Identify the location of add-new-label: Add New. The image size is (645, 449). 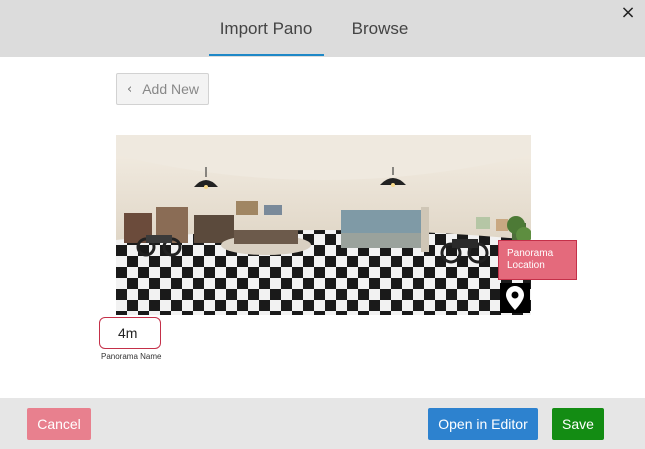
(171, 89).